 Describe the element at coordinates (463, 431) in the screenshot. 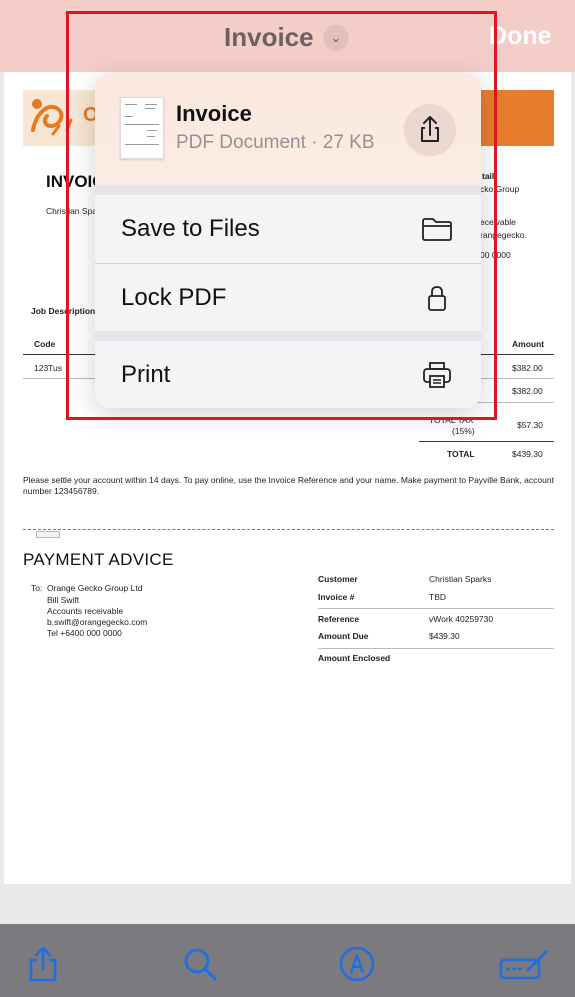

I see `tax-rate: (15%)` at that location.